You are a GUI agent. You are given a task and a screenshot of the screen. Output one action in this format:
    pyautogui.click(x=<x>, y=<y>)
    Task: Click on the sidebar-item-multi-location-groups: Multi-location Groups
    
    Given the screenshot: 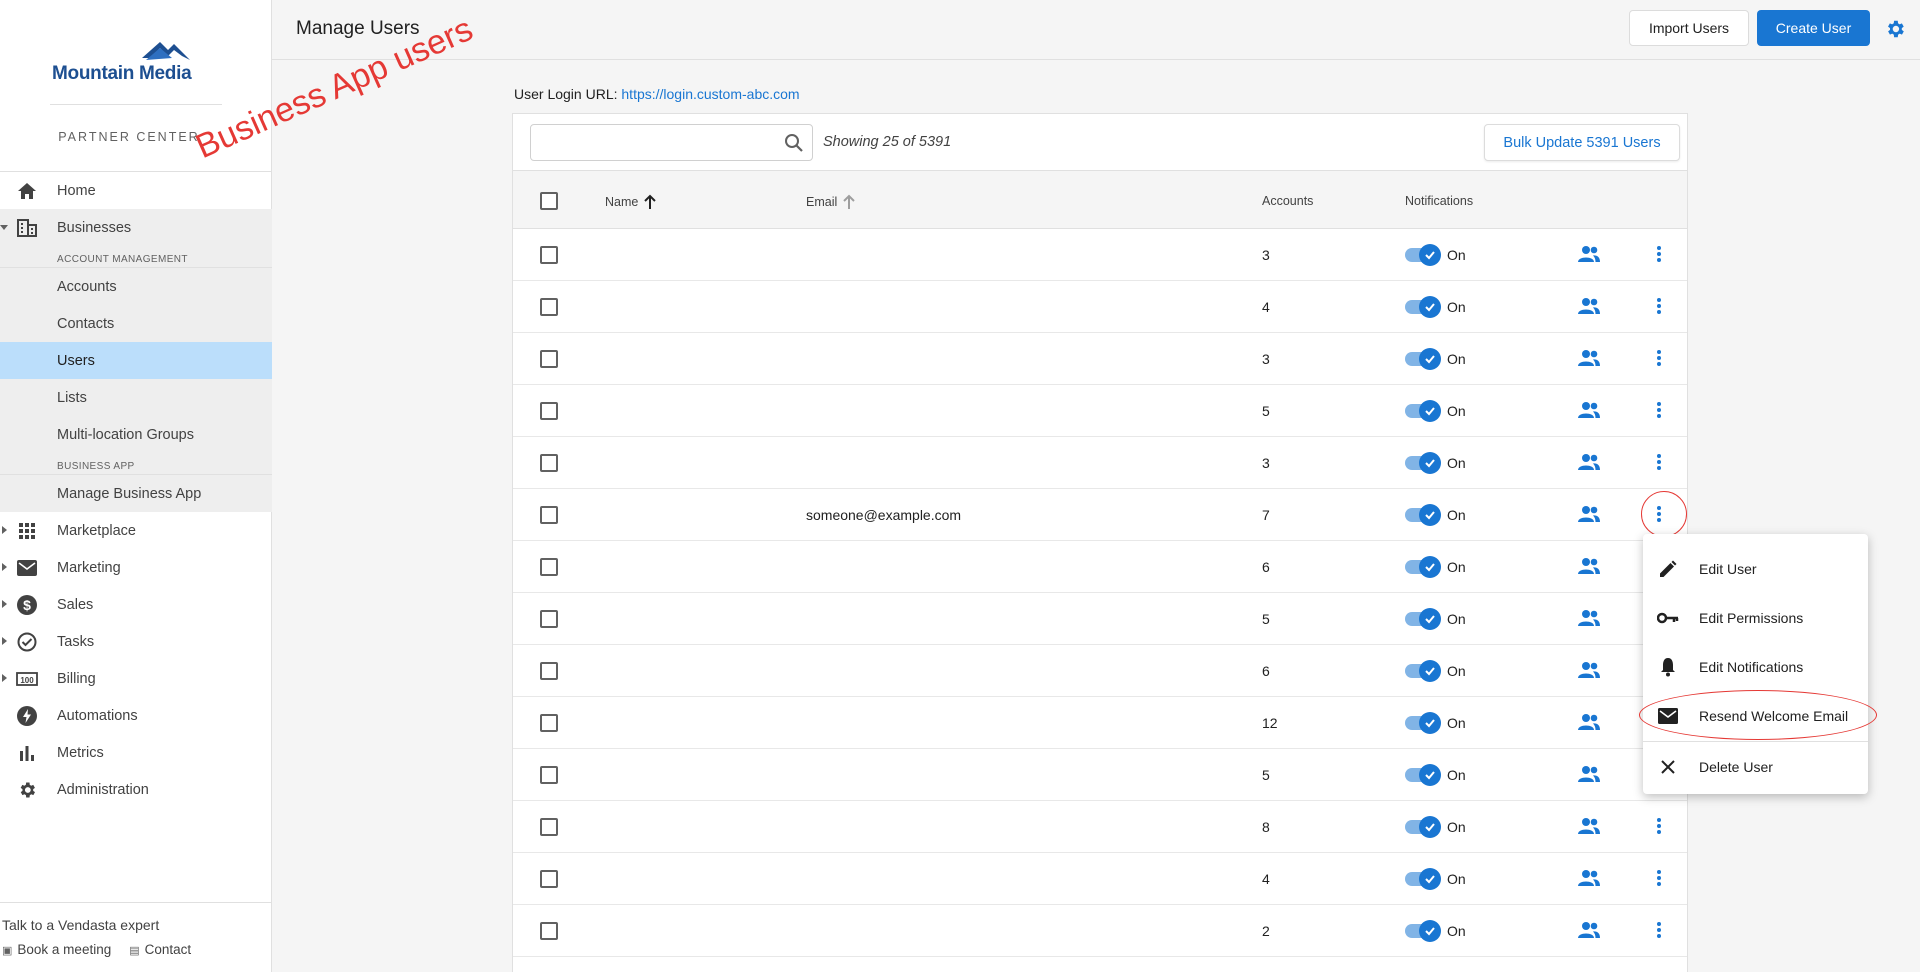 What is the action you would take?
    pyautogui.click(x=136, y=434)
    